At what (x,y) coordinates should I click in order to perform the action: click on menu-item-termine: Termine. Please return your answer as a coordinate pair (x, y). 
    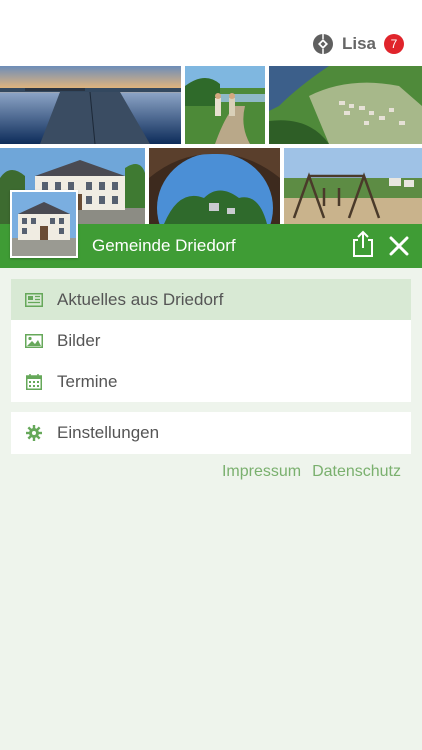
    Looking at the image, I should click on (211, 381).